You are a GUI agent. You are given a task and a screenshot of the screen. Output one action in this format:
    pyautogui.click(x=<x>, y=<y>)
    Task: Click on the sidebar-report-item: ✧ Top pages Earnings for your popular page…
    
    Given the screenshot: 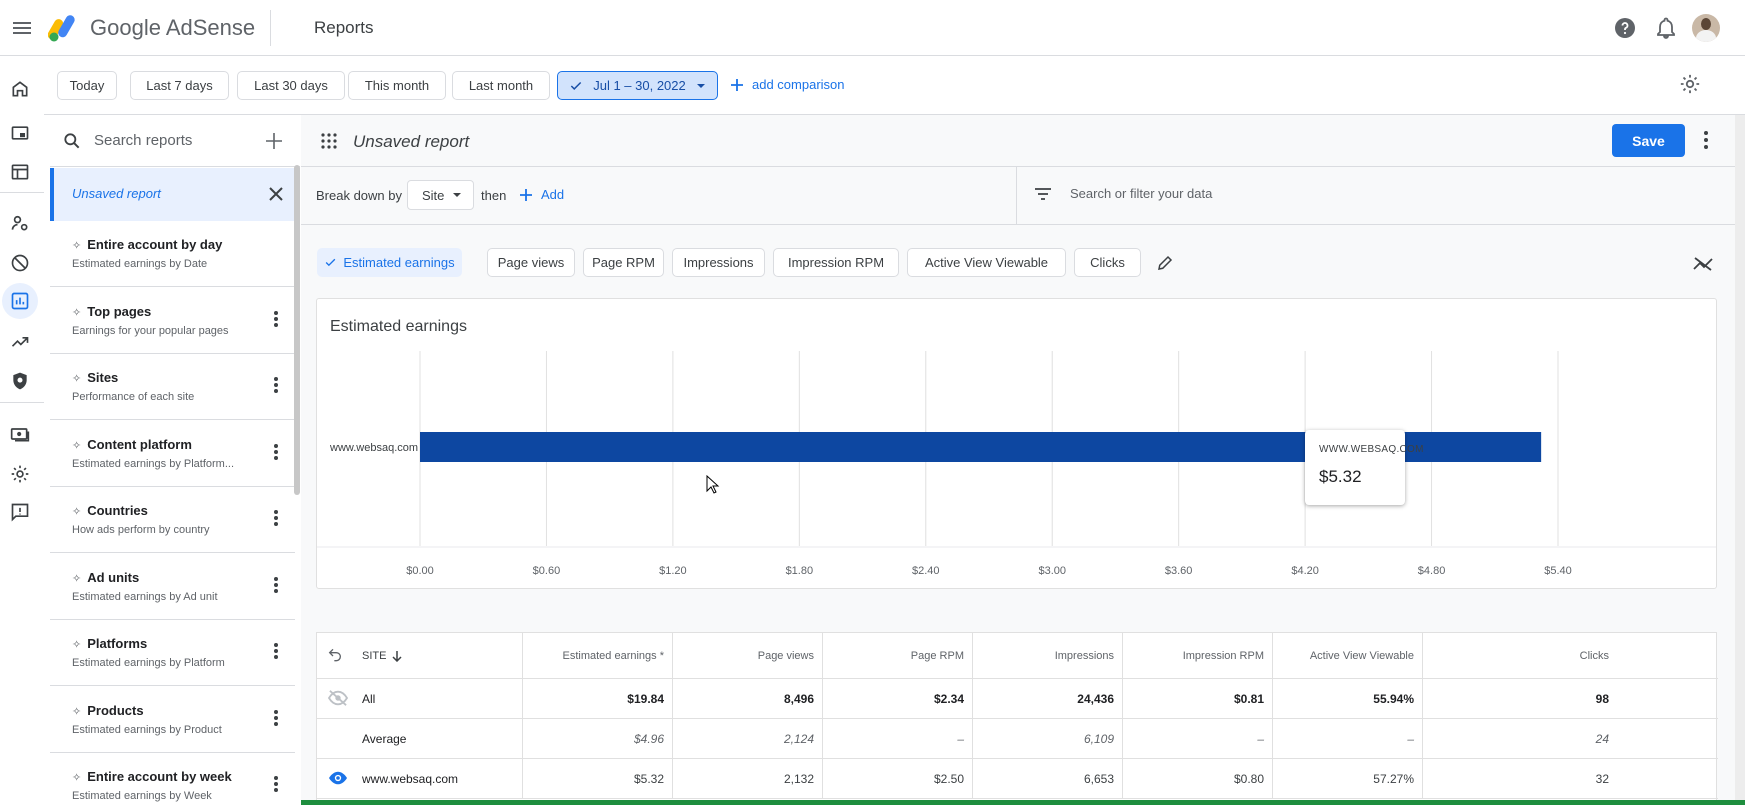 What is the action you would take?
    pyautogui.click(x=172, y=321)
    